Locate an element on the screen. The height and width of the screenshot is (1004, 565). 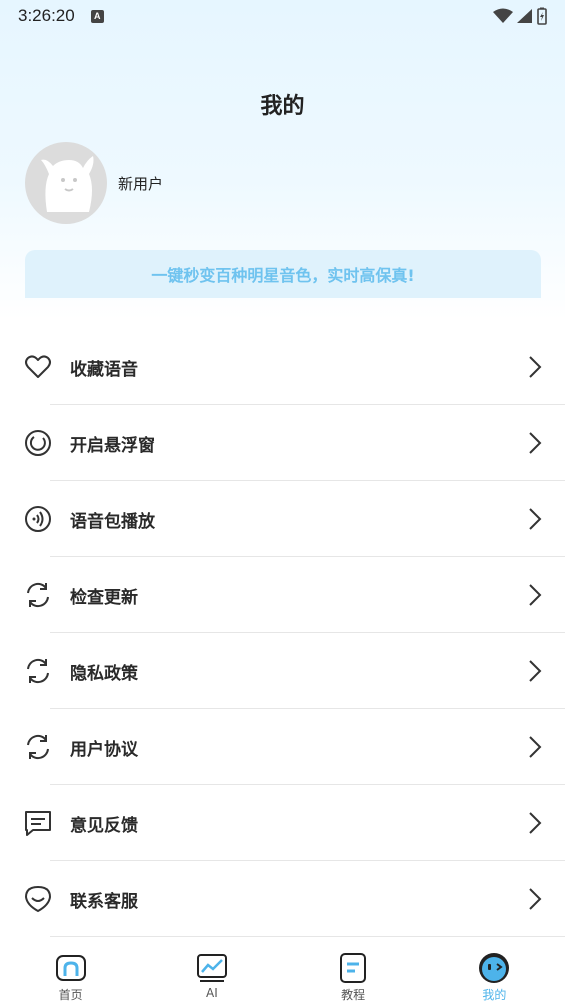
menu-item-label: 隐私政策 is located at coordinates (104, 673).